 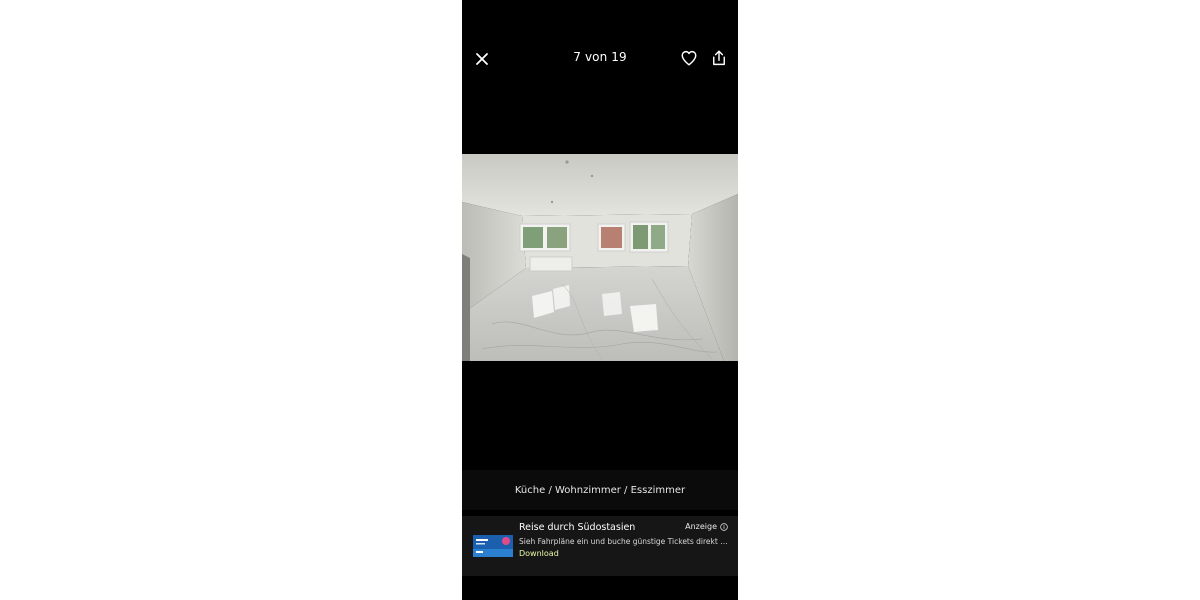 I want to click on ad-label-text: Anzeige, so click(x=701, y=526).